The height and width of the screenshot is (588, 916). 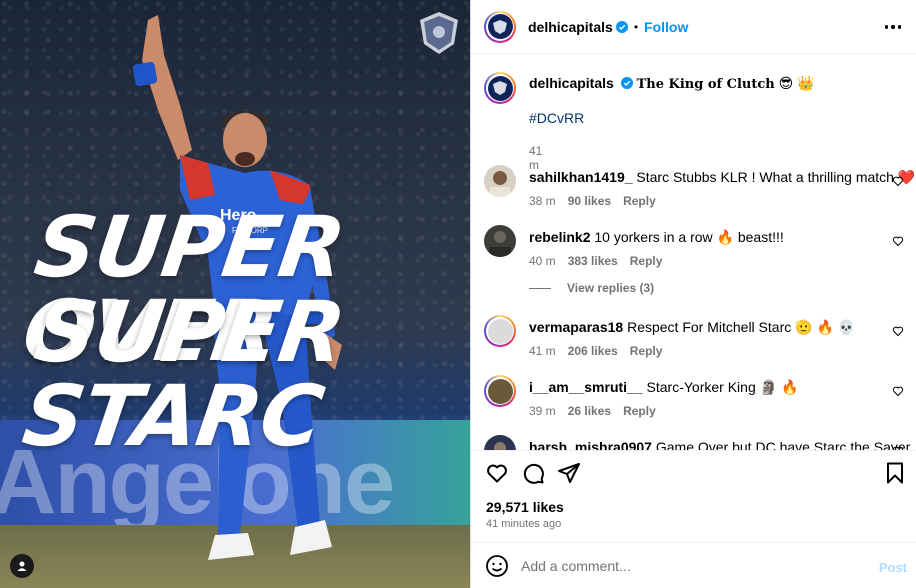 What do you see at coordinates (22, 566) in the screenshot?
I see `tagged-users-icon` at bounding box center [22, 566].